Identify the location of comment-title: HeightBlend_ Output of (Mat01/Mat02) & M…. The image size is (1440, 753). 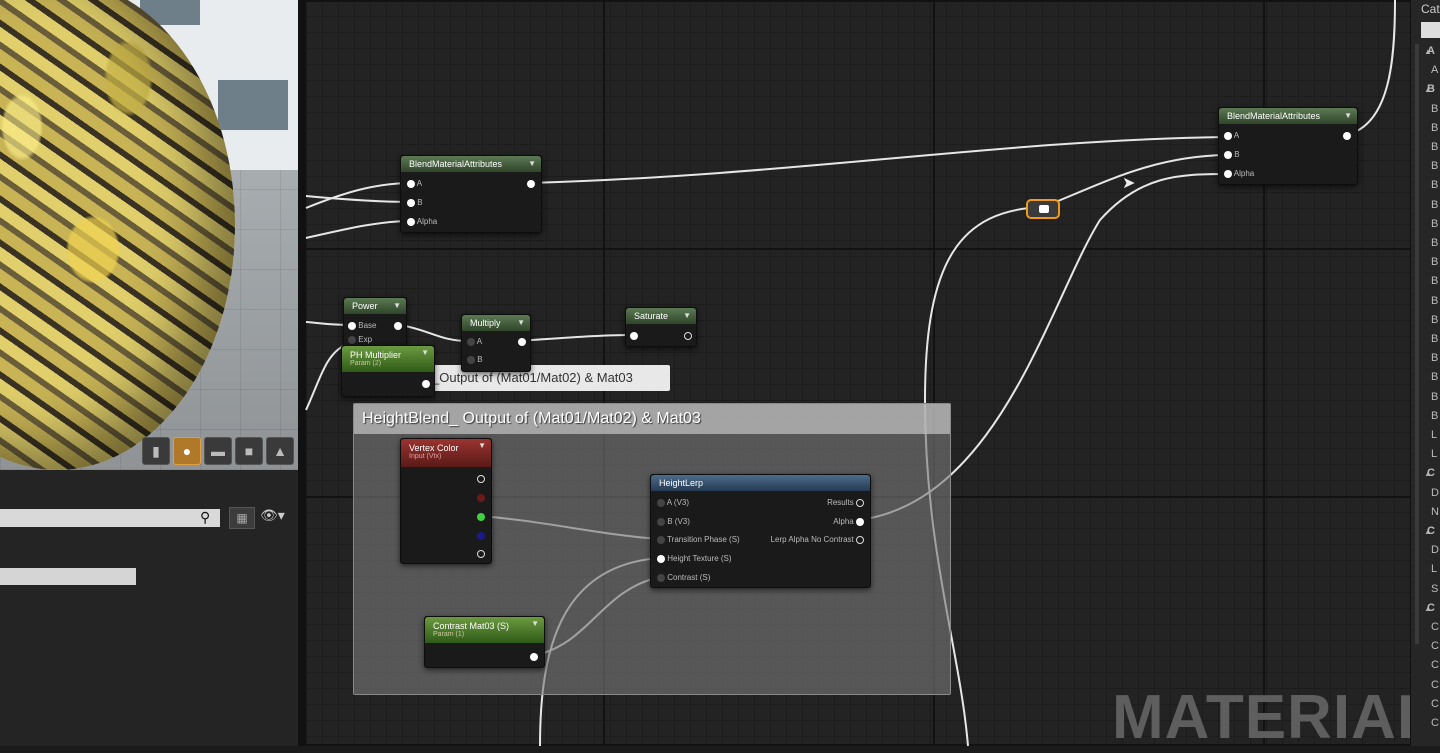
(652, 419).